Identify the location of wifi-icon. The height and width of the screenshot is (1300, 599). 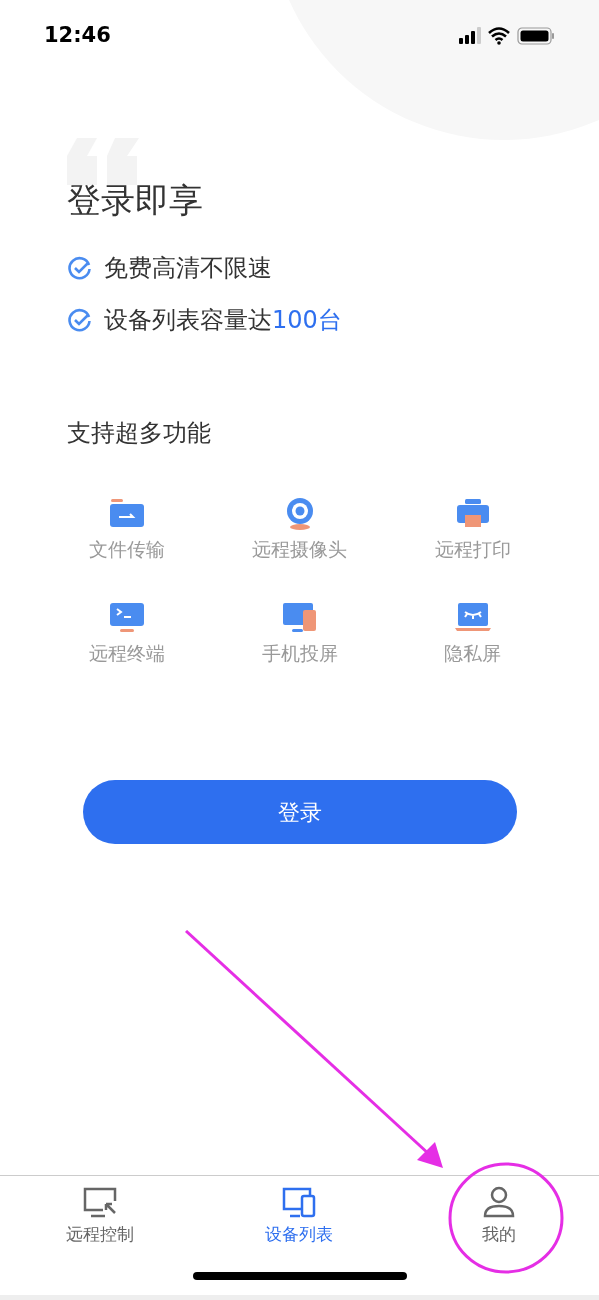
(499, 36).